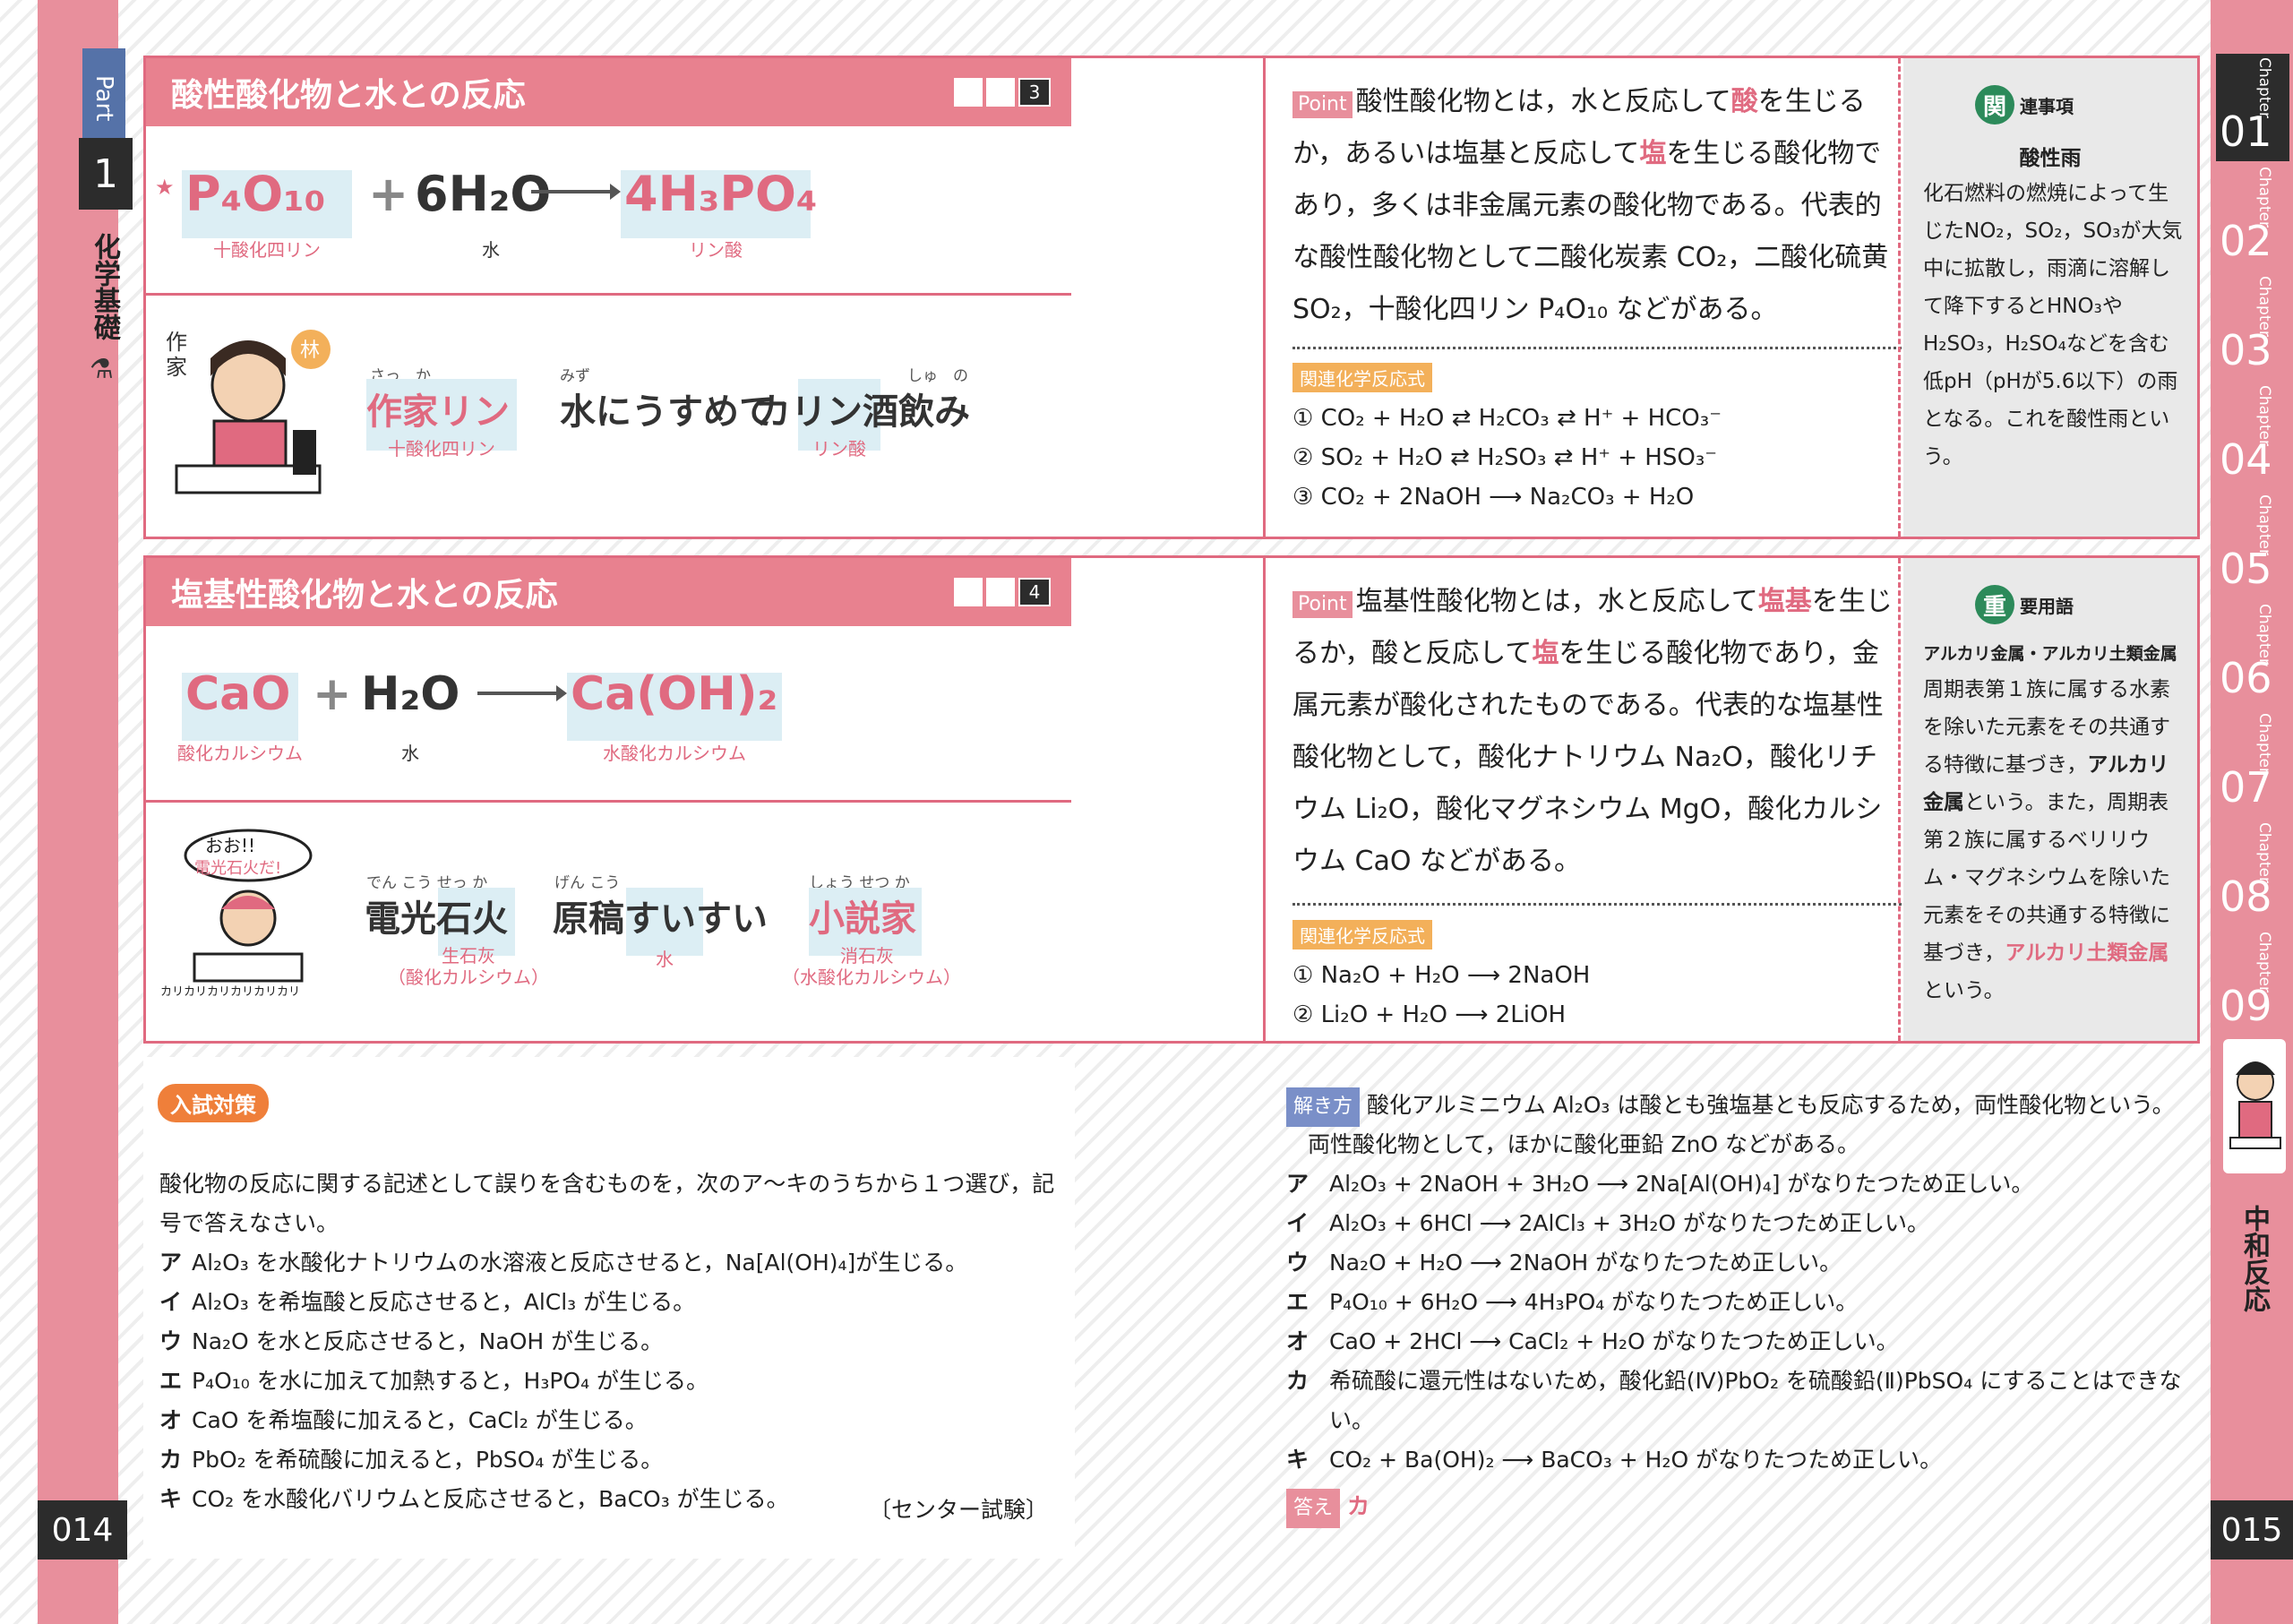 This screenshot has height=1624, width=2293. What do you see at coordinates (176, 367) in the screenshot?
I see `svg-text: 家` at bounding box center [176, 367].